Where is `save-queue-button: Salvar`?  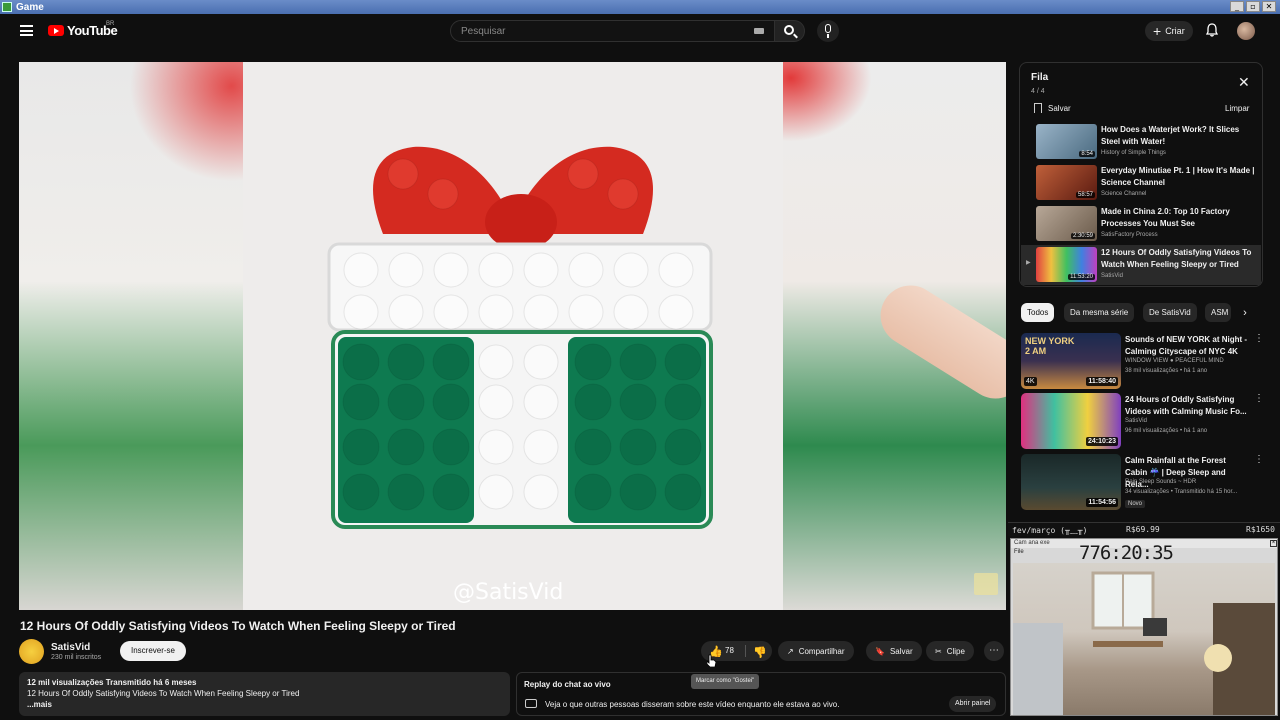 save-queue-button: Salvar is located at coordinates (1052, 108).